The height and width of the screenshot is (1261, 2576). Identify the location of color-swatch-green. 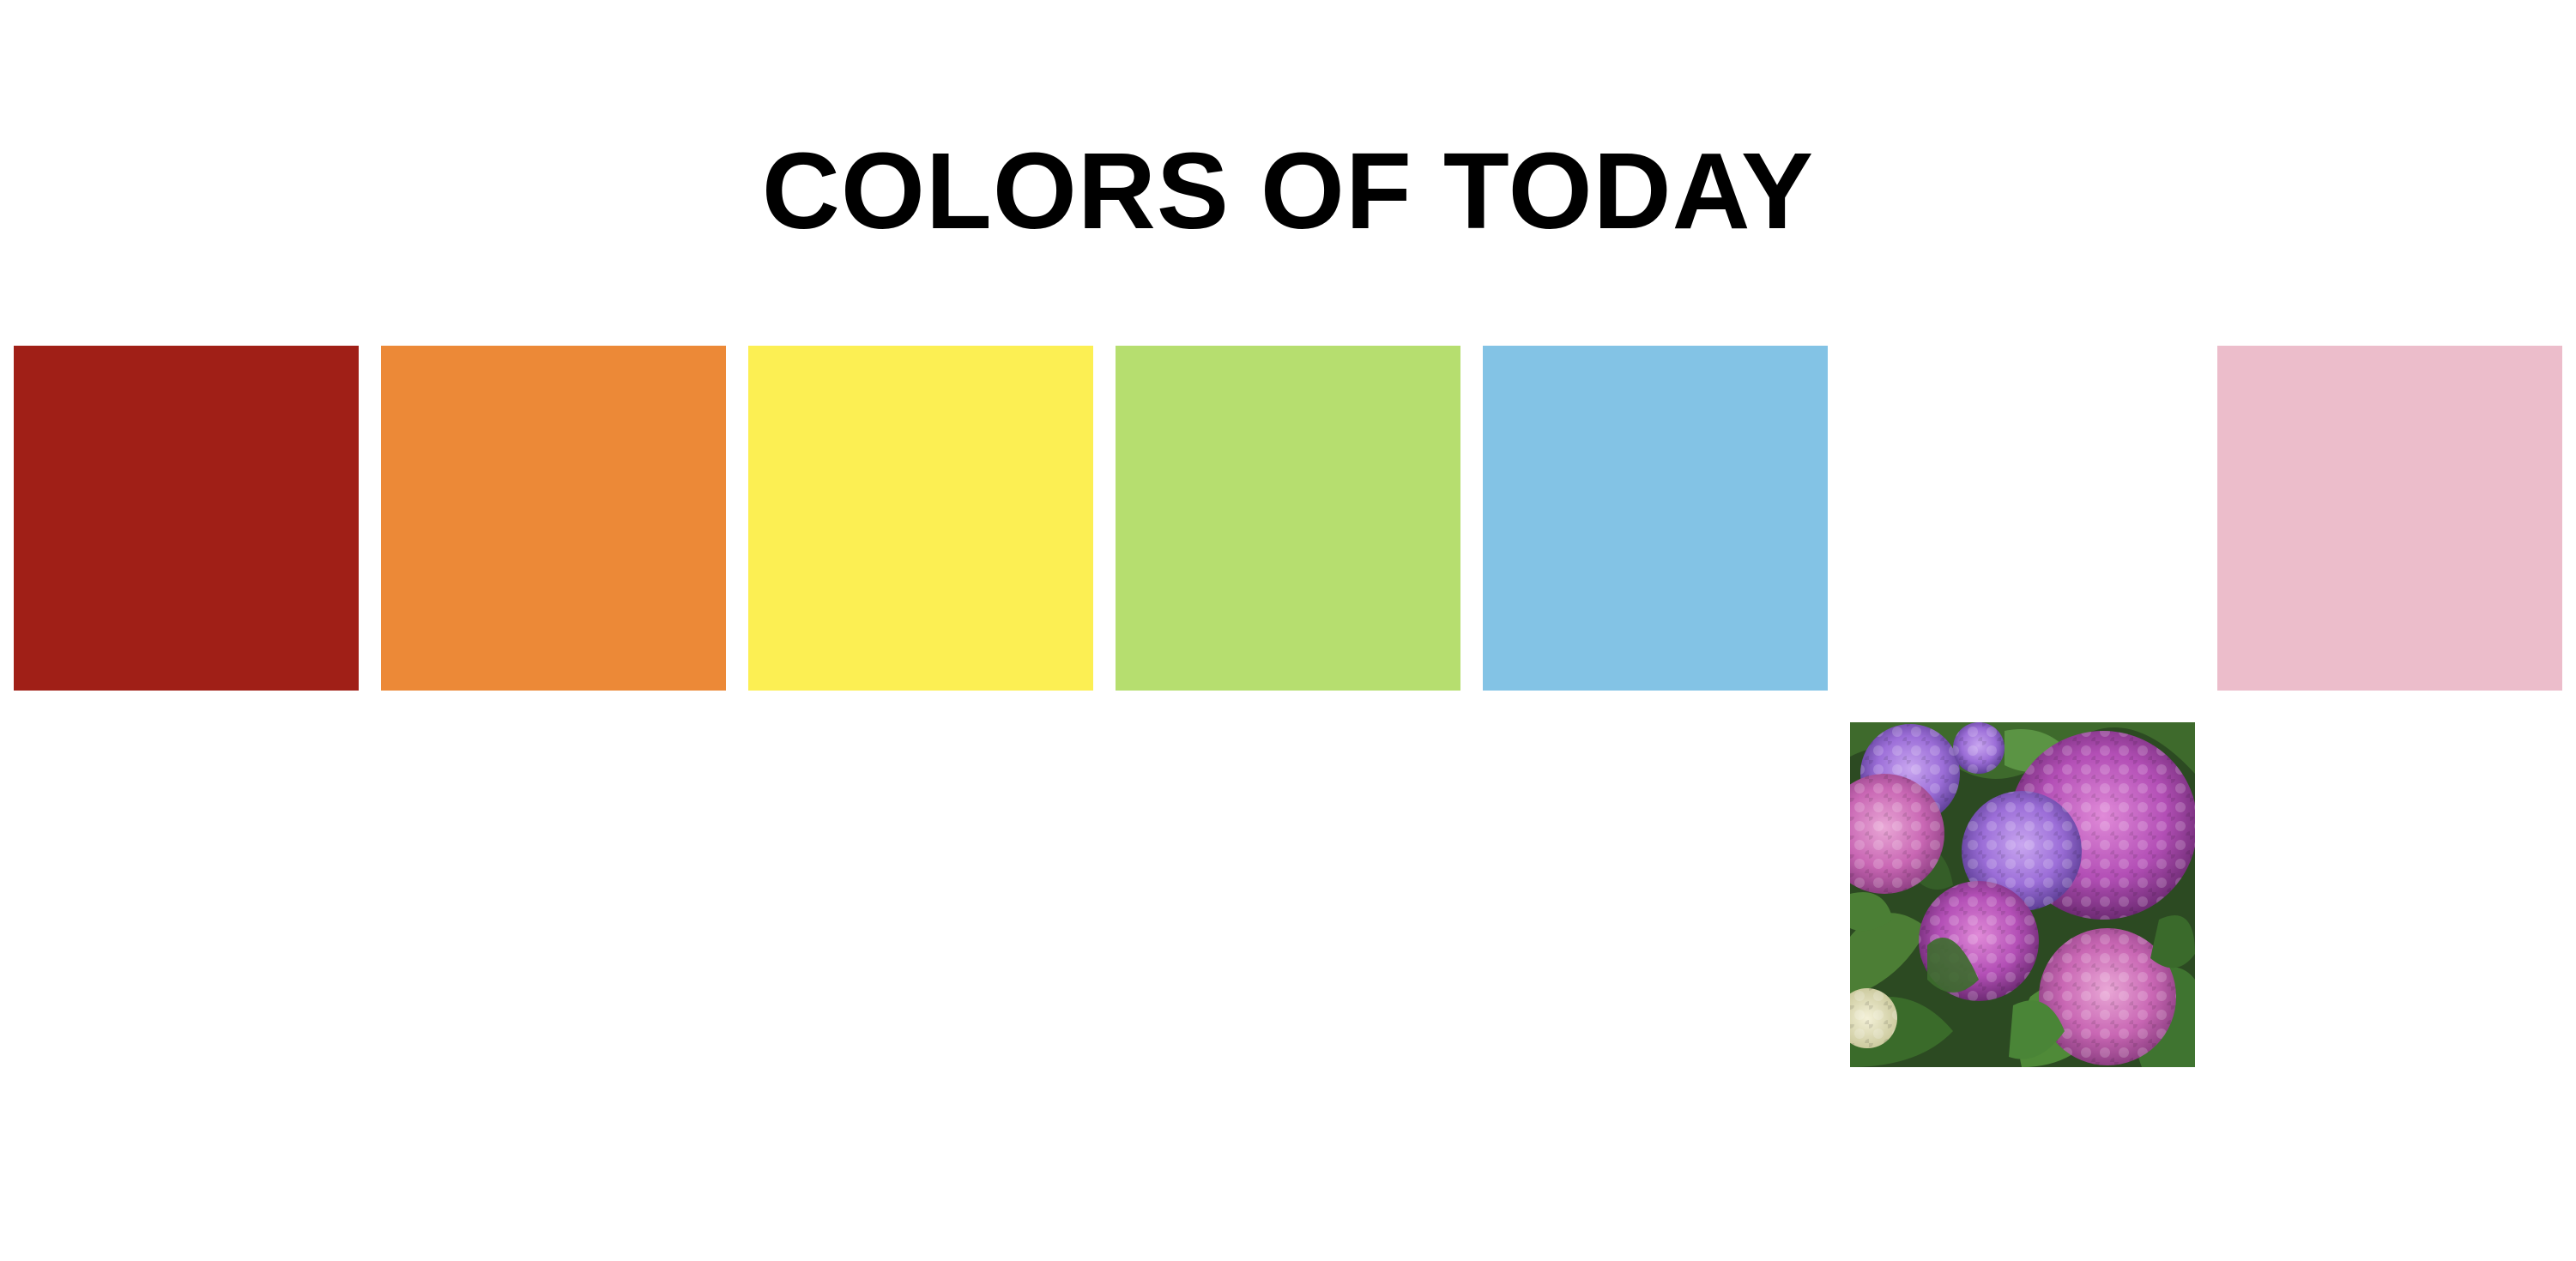
(1288, 518).